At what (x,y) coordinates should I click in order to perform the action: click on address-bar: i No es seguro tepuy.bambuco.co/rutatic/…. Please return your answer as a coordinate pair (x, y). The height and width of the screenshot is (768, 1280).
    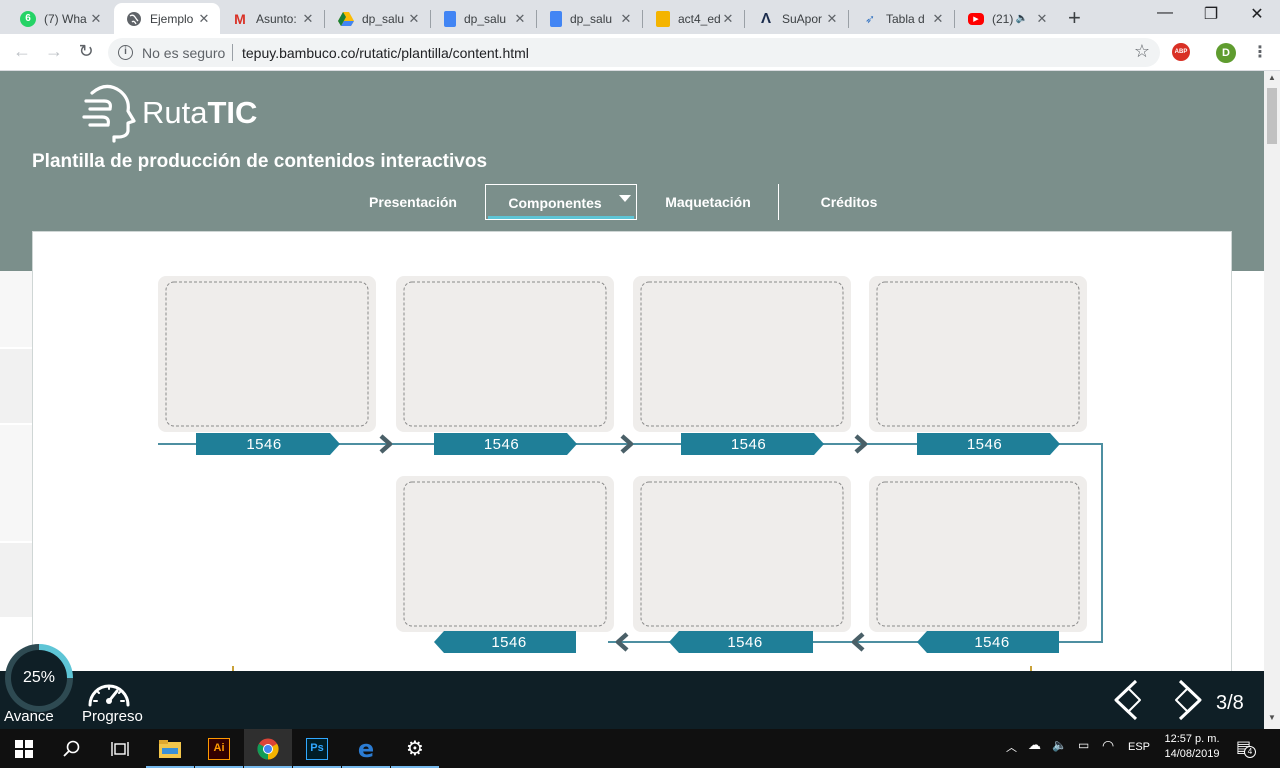
    Looking at the image, I should click on (634, 52).